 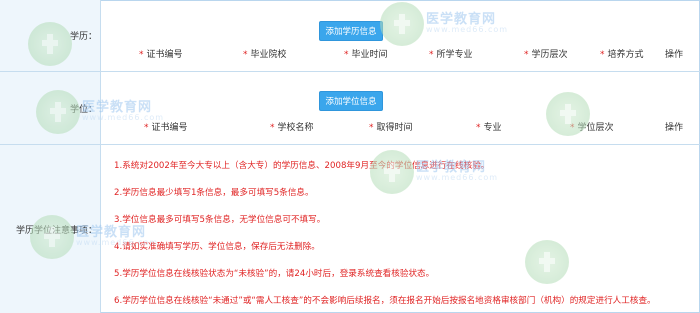 What do you see at coordinates (292, 128) in the screenshot?
I see `degree-col-school: * 学校名称` at bounding box center [292, 128].